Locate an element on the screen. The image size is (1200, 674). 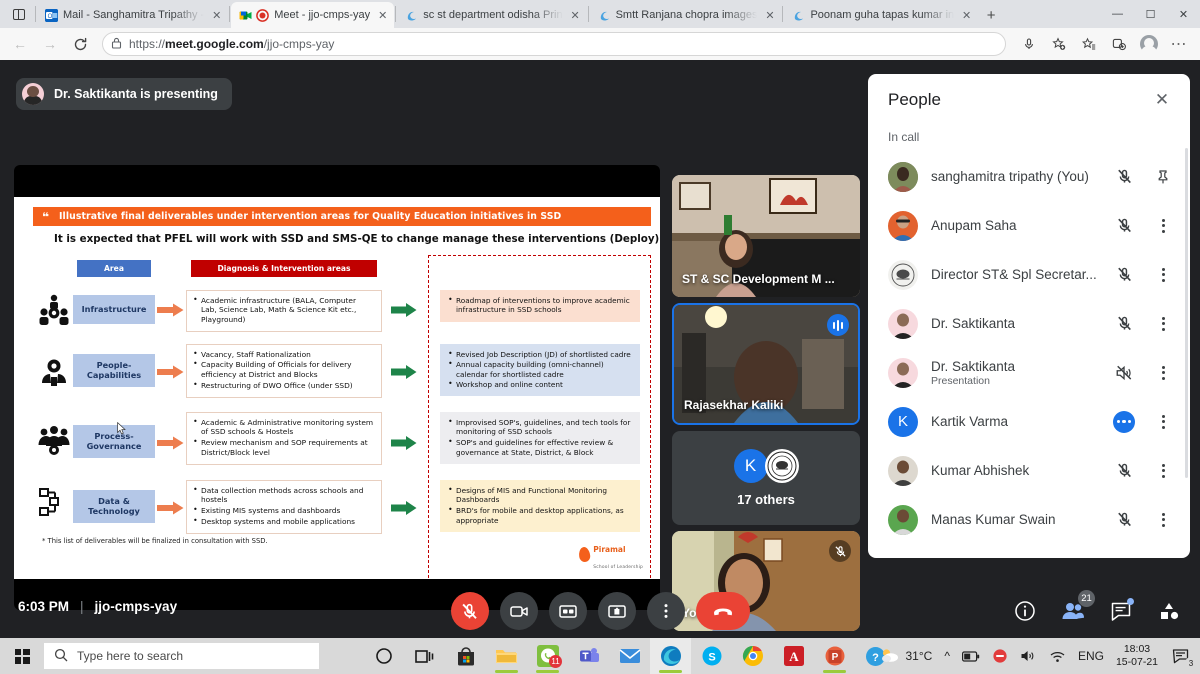
settings-more-icon: ⋯ is located at coordinates (1179, 44).